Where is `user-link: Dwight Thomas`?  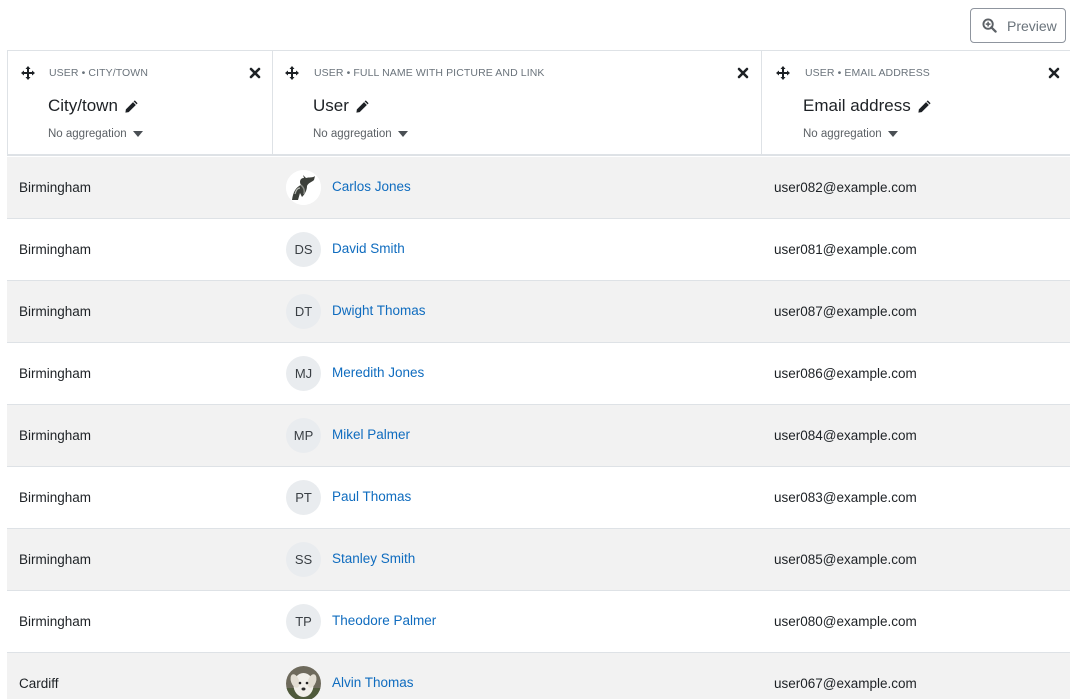
user-link: Dwight Thomas is located at coordinates (379, 310).